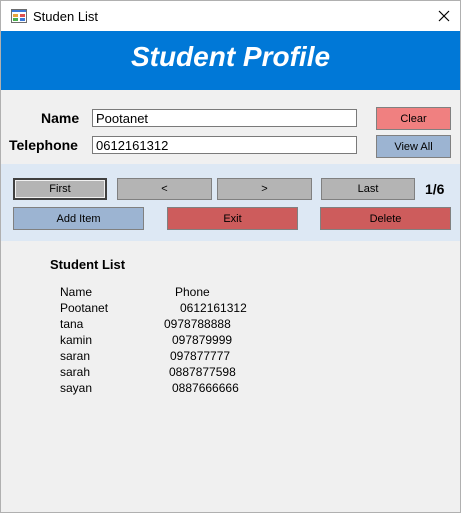  Describe the element at coordinates (224, 145) in the screenshot. I see `telephone-input` at that location.